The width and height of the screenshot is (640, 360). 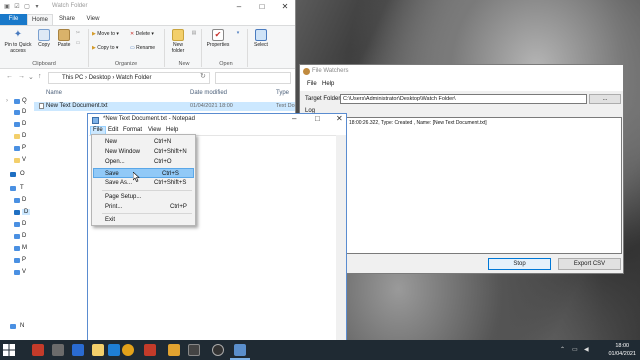 What do you see at coordinates (133, 78) in the screenshot?
I see `breadcrumb-watch-folder: Watch Folder` at bounding box center [133, 78].